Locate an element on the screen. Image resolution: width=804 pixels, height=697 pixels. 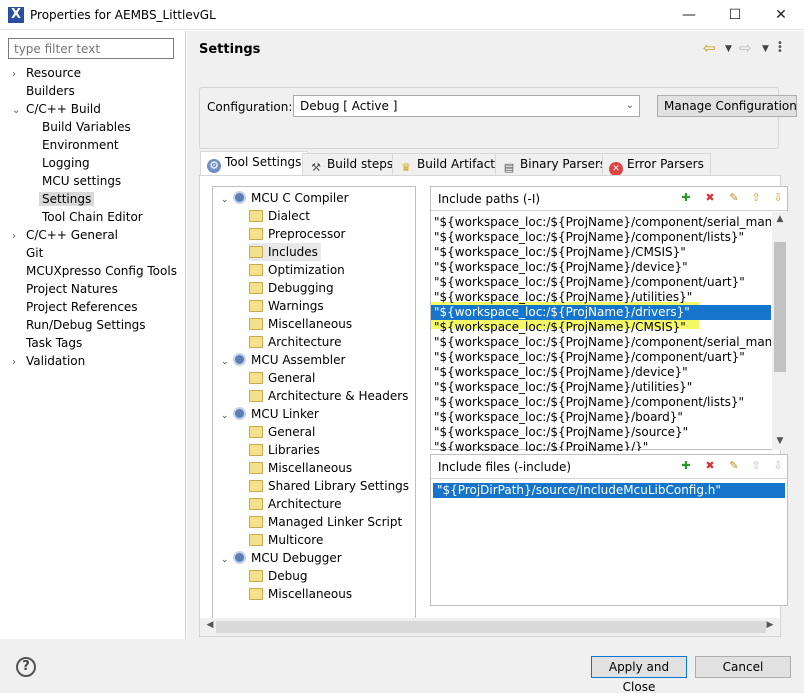
scroll-down-icon: ▼ is located at coordinates (780, 441).